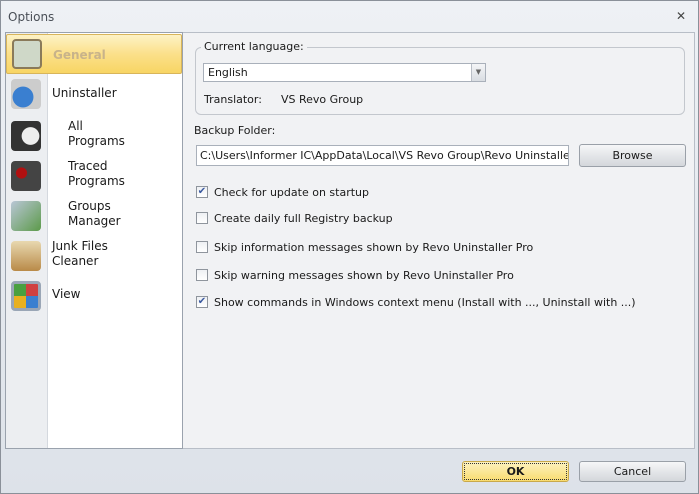 The width and height of the screenshot is (699, 494). Describe the element at coordinates (632, 471) in the screenshot. I see `cancel-button: Cancel` at that location.